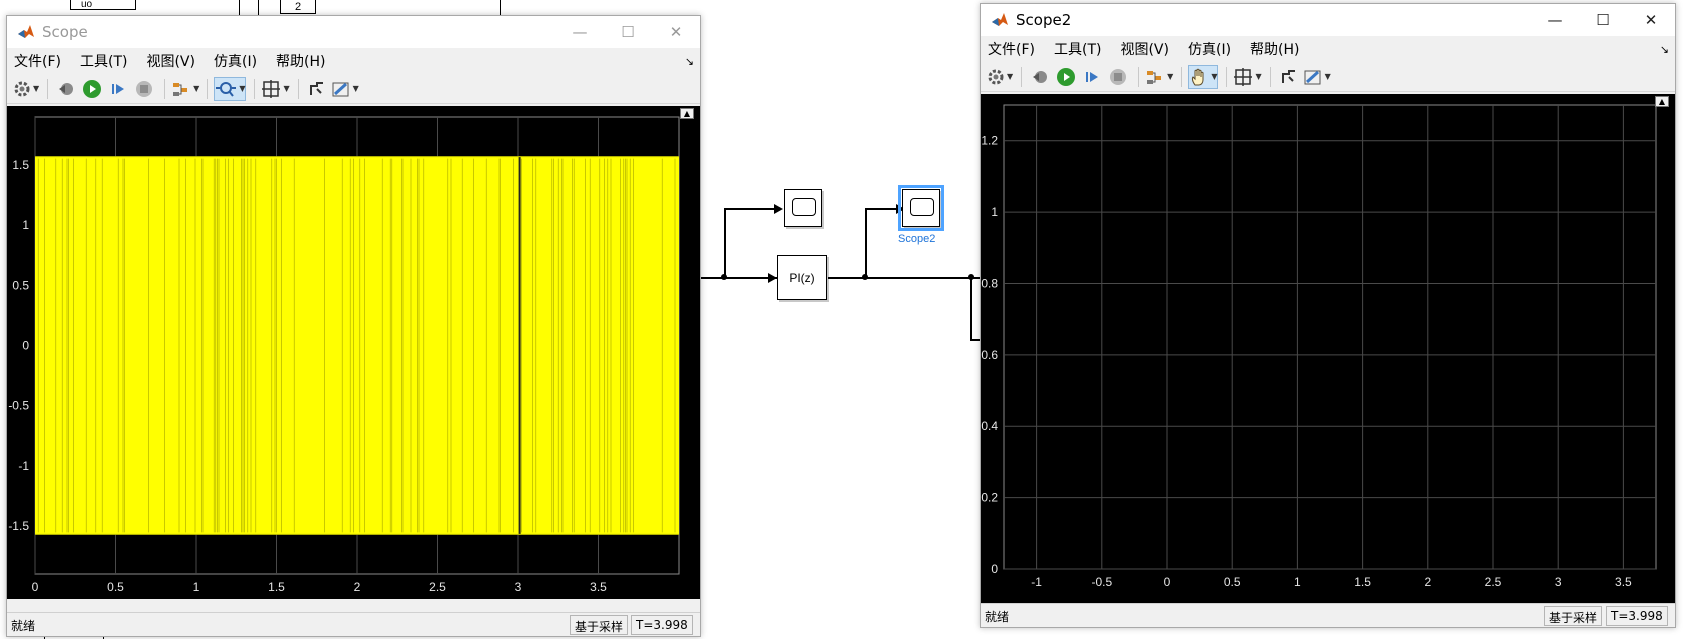  I want to click on scope-screen-icon, so click(922, 207).